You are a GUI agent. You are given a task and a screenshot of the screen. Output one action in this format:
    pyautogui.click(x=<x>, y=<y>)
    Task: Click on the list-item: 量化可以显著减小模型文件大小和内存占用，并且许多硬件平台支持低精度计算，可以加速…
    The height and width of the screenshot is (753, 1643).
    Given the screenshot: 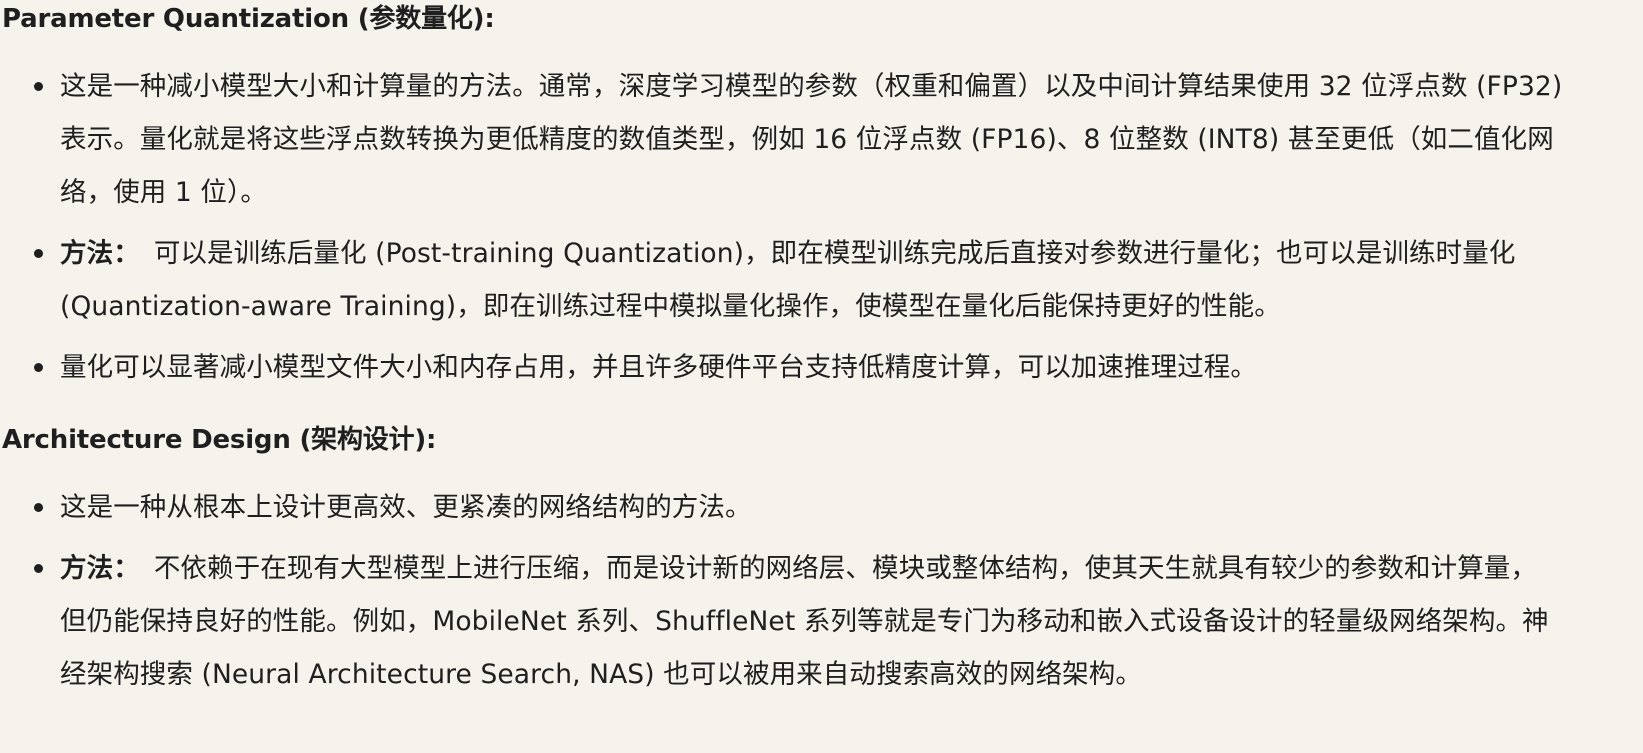 What is the action you would take?
    pyautogui.click(x=838, y=367)
    